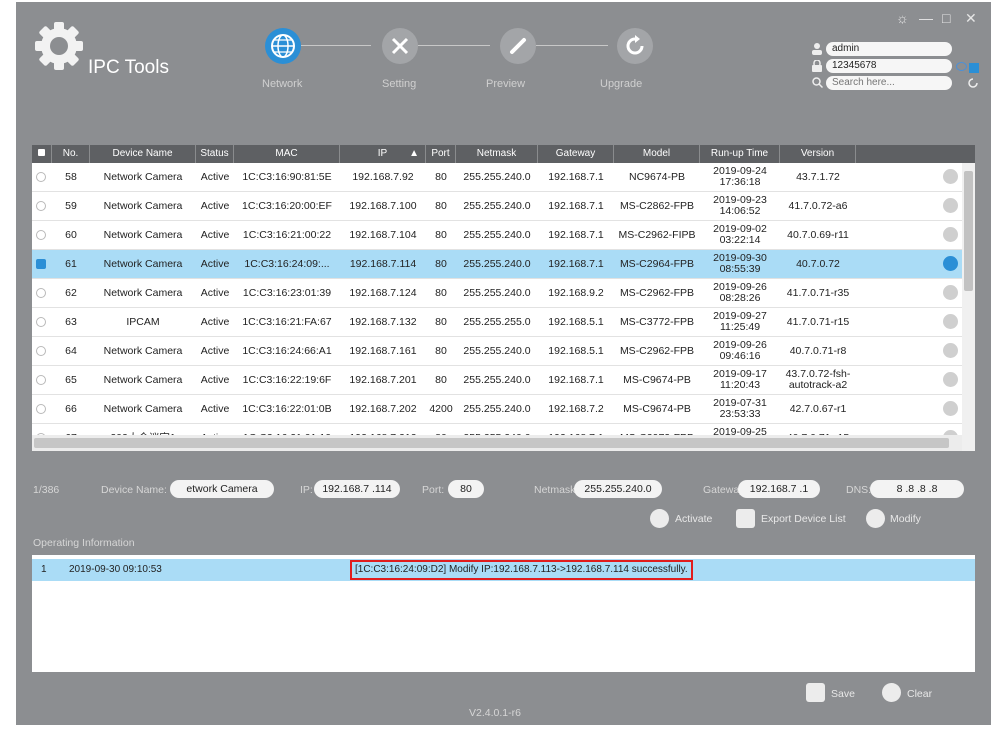  What do you see at coordinates (740, 264) in the screenshot?
I see `cell-runup-time: 2019-09-30 08:55:39` at bounding box center [740, 264].